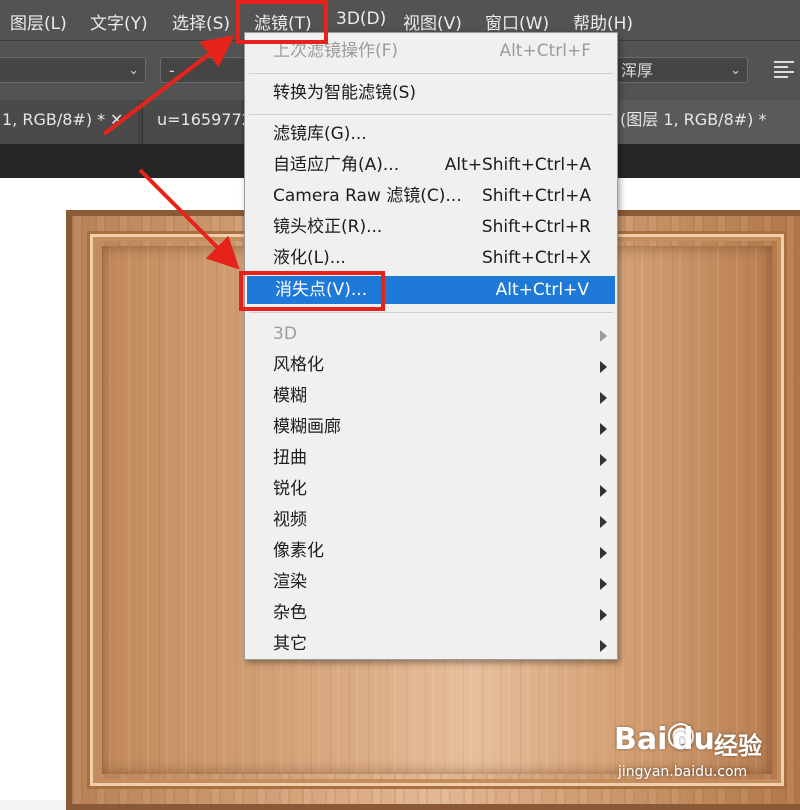 Image resolution: width=800 pixels, height=810 pixels. I want to click on annotation-arrows, so click(171, 152).